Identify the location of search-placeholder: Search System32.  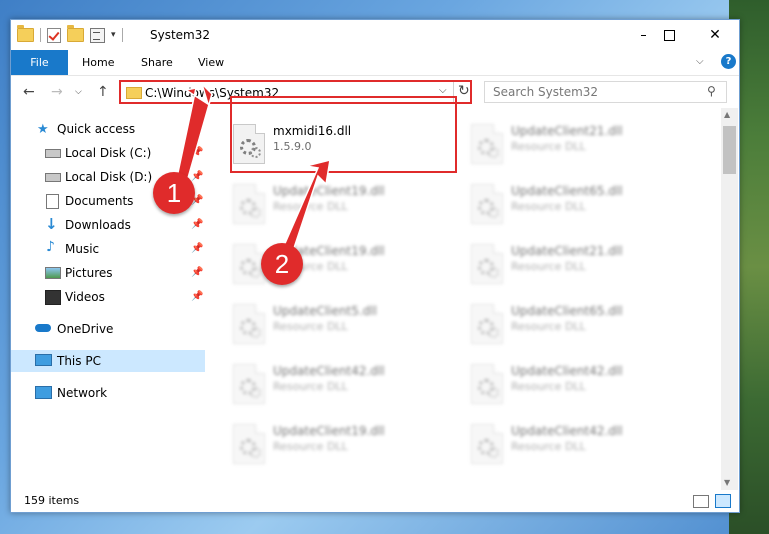
(546, 92).